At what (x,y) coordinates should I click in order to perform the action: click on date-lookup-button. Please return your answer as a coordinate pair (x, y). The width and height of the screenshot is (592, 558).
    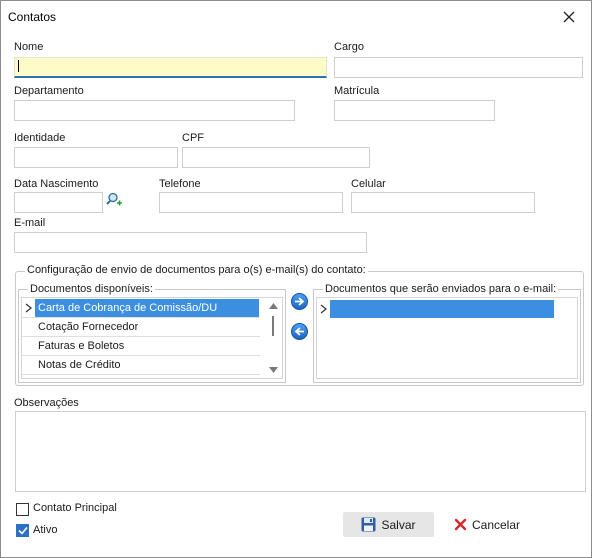
    Looking at the image, I should click on (114, 200).